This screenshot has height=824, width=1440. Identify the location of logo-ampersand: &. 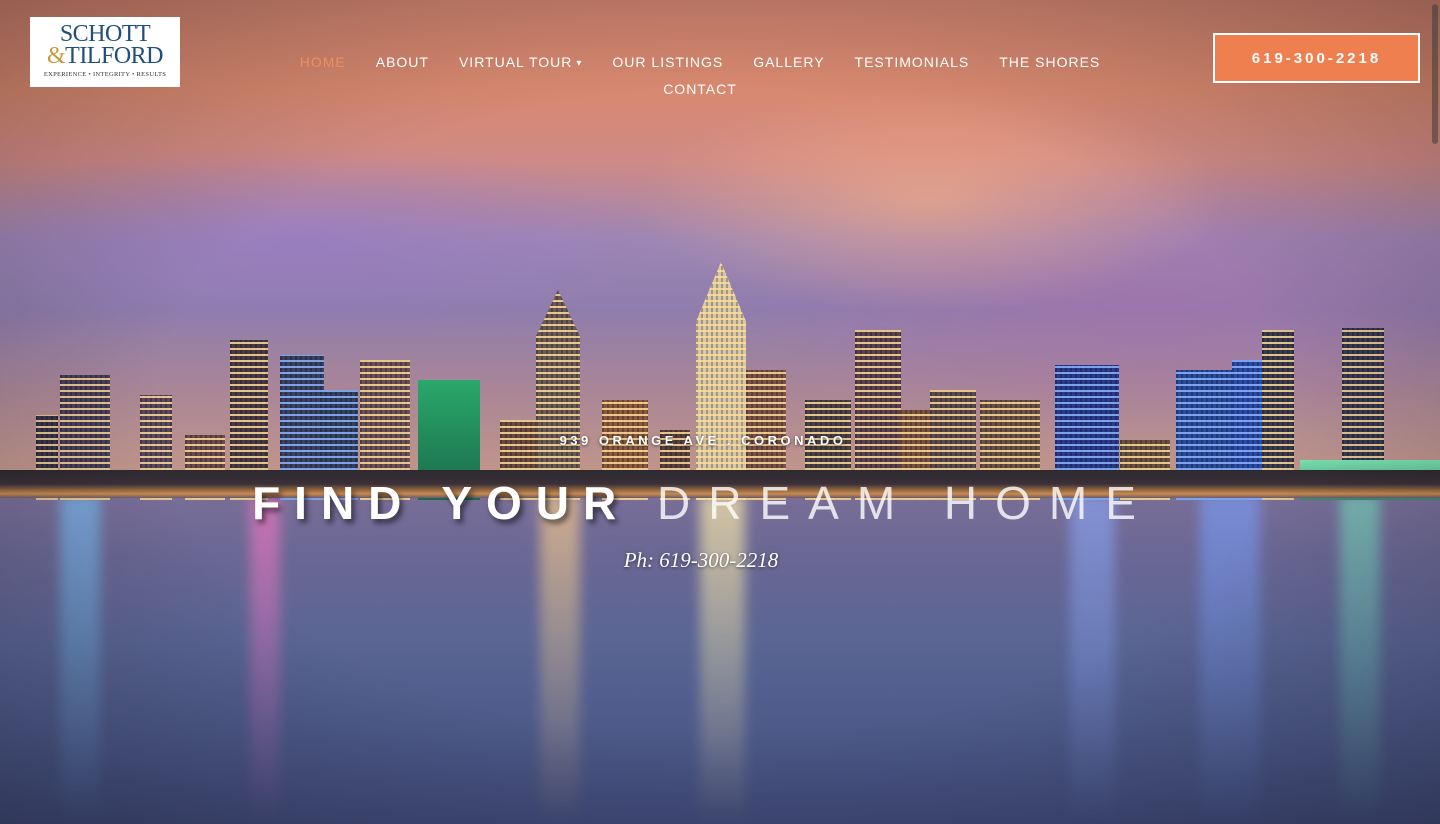
(56, 56).